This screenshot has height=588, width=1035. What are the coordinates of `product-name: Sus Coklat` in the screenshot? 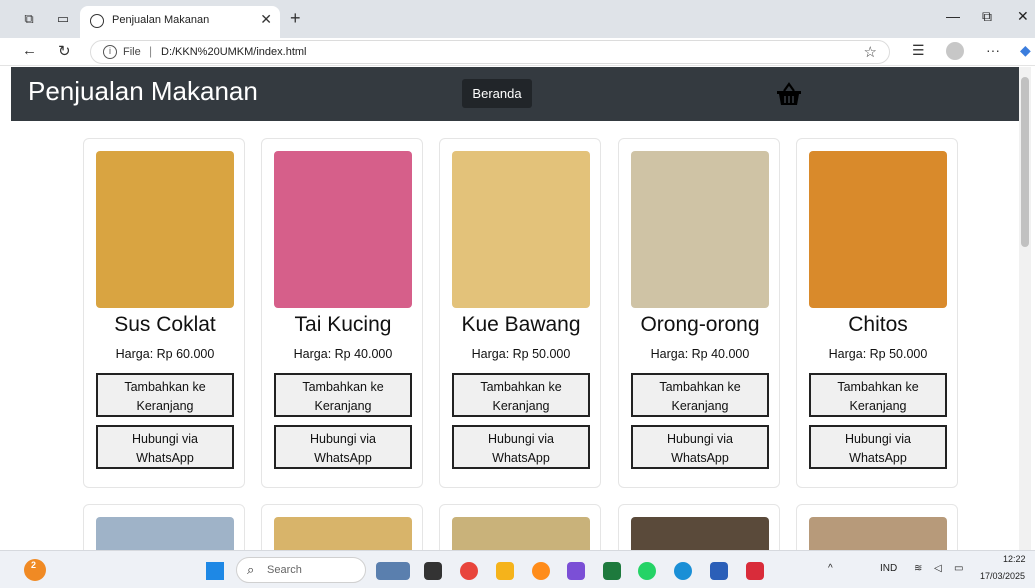 It's located at (165, 324).